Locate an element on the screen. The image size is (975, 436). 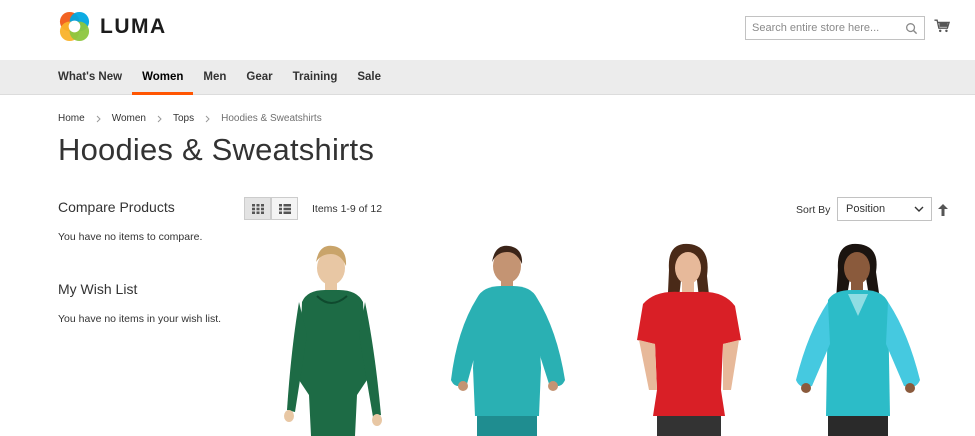
site-header: LUMA is located at coordinates (487, 30).